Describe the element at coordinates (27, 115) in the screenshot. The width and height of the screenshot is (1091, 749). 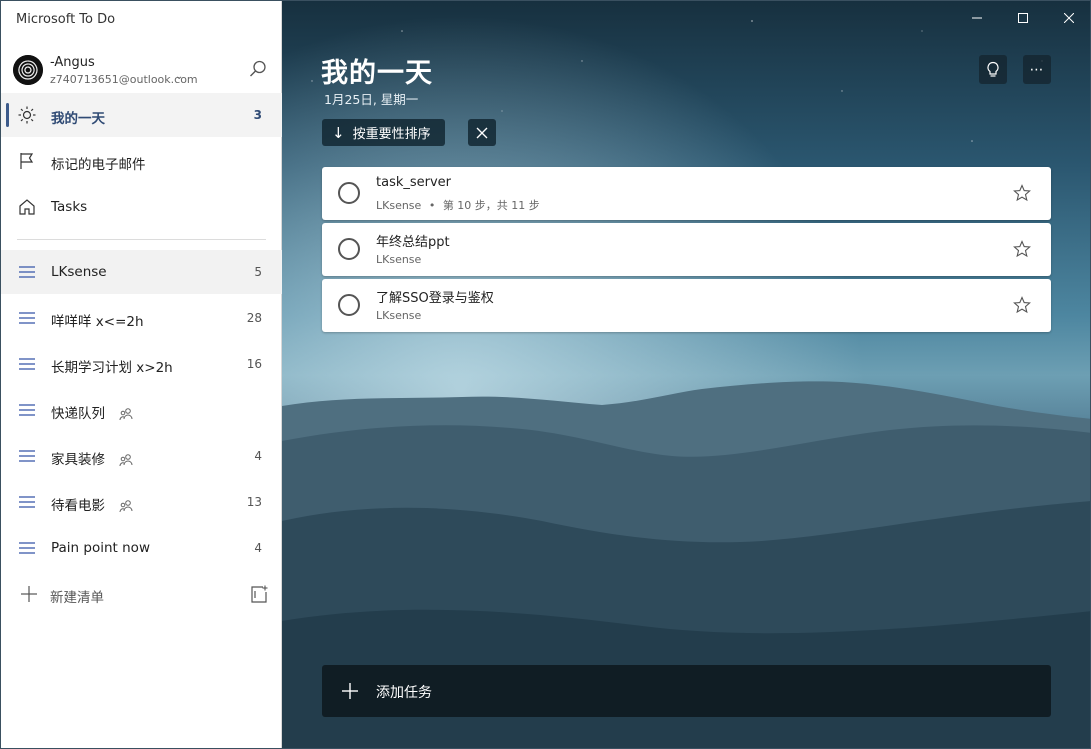
I see `sun-icon` at that location.